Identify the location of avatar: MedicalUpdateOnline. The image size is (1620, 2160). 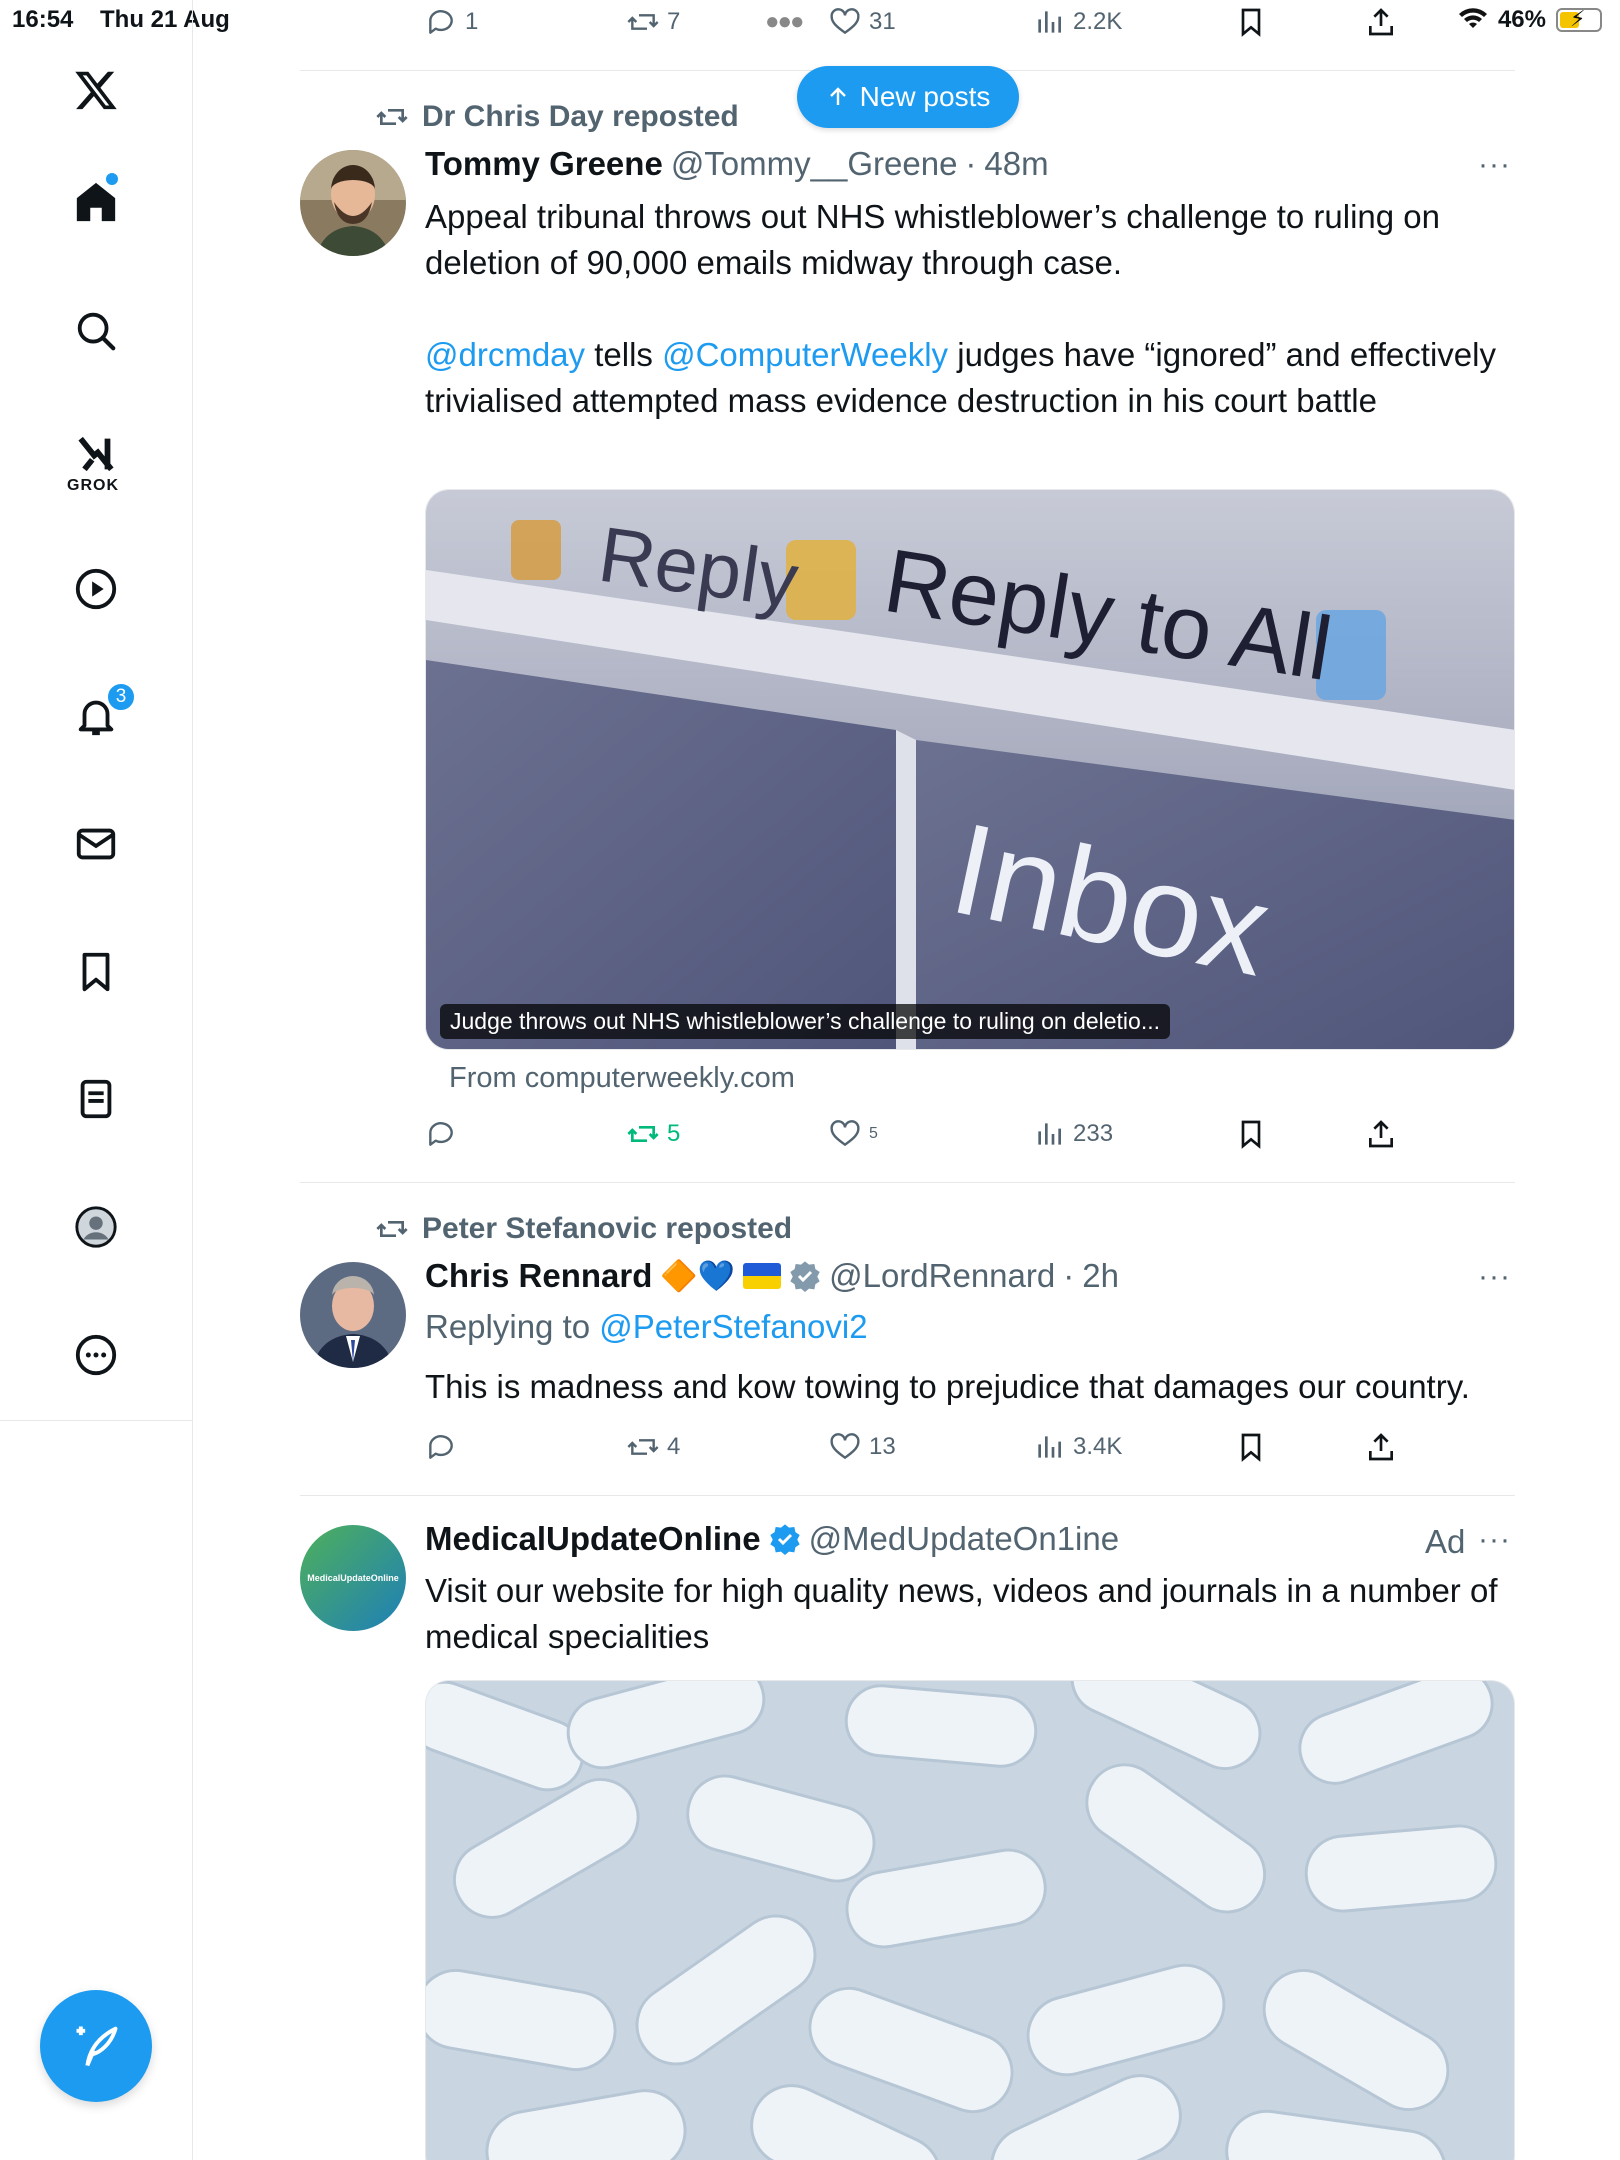
(353, 1578).